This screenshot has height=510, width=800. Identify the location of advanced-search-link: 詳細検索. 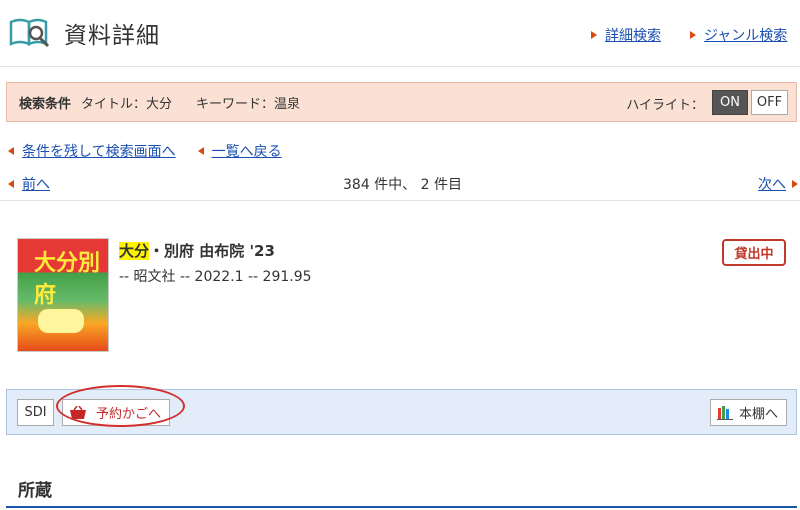
(626, 35).